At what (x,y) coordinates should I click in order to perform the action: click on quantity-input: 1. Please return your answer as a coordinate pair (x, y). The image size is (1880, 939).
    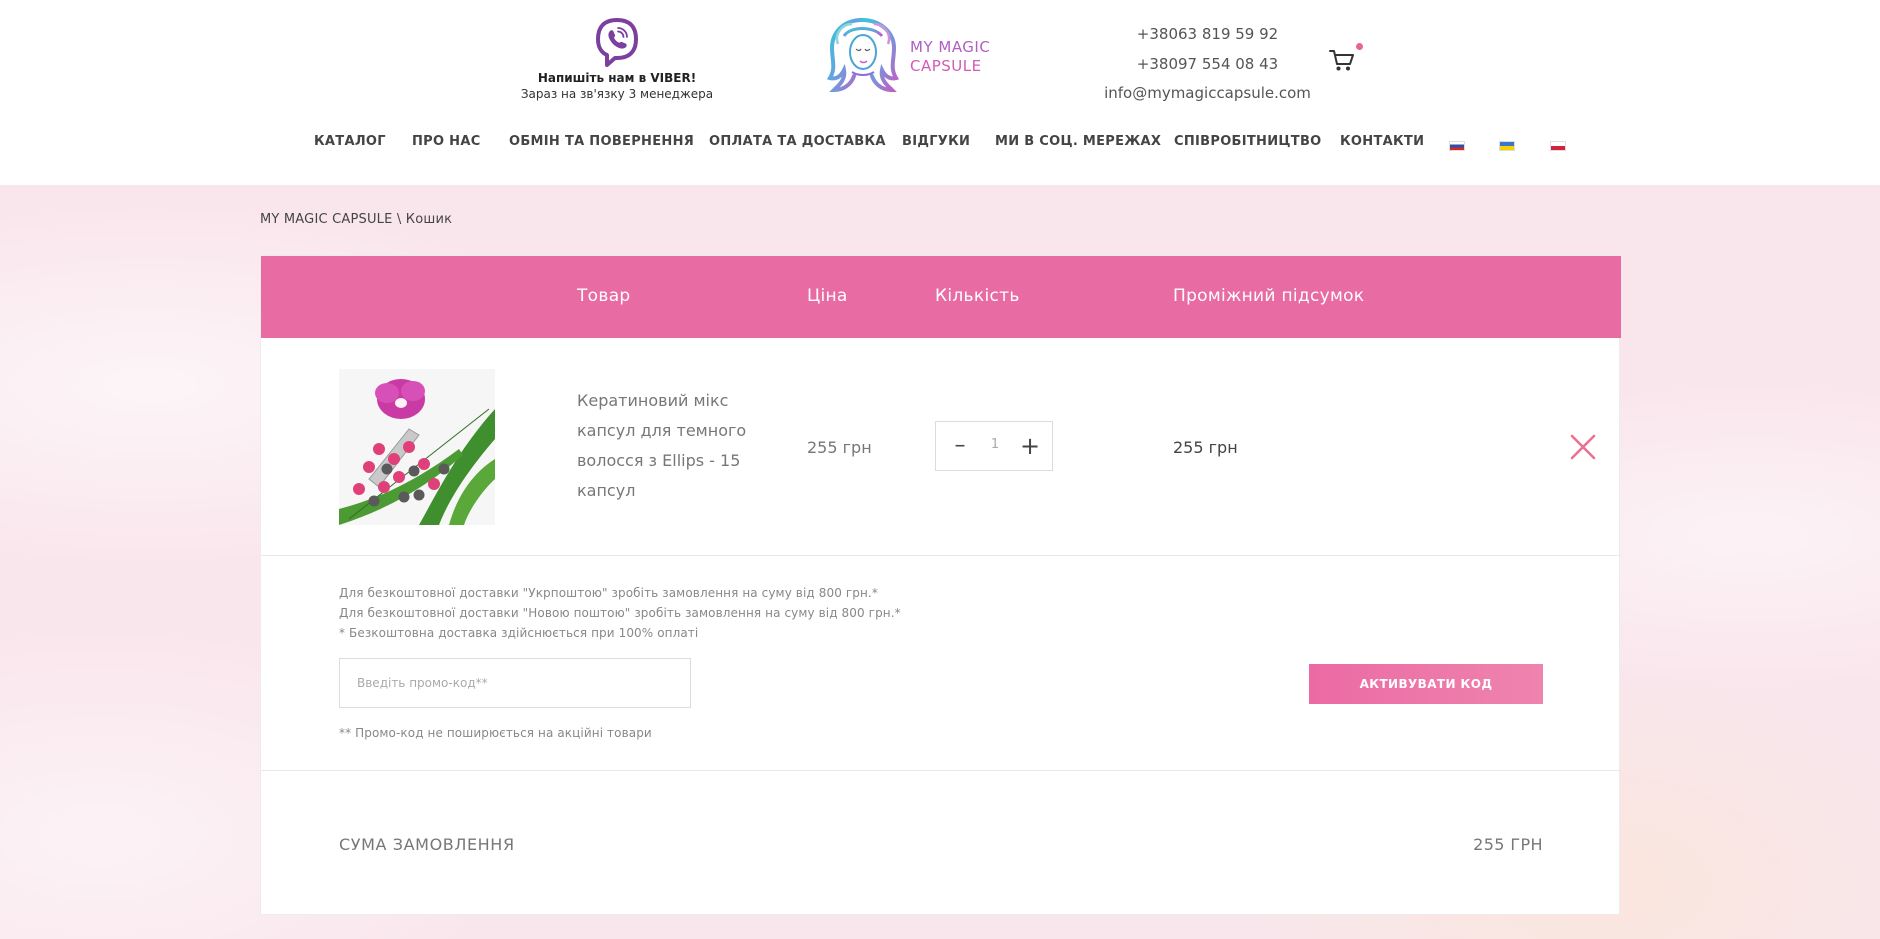
    Looking at the image, I should click on (995, 444).